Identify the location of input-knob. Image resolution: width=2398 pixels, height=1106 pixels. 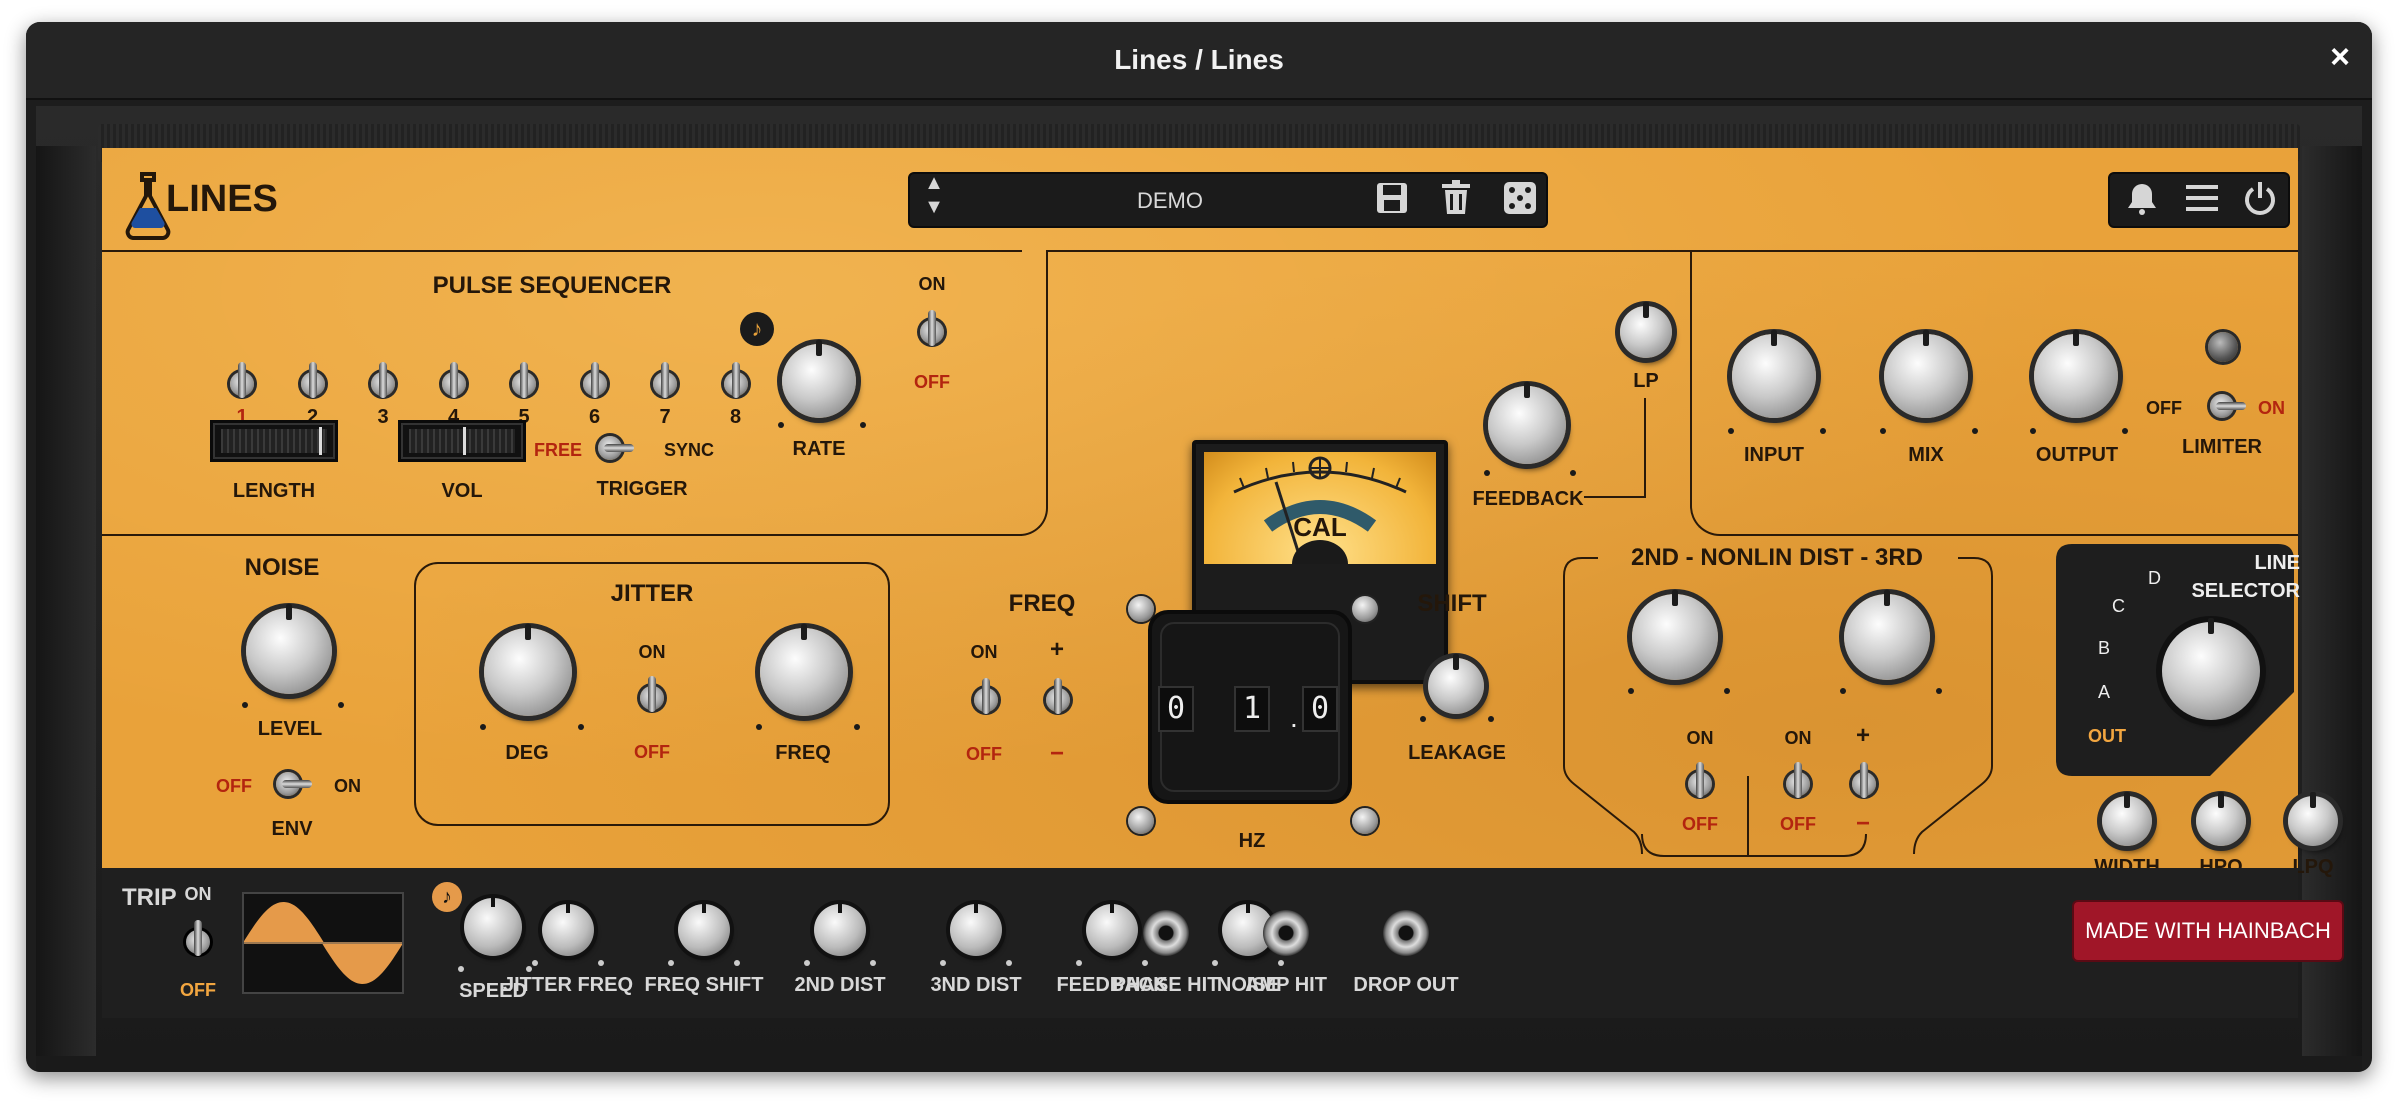
(1774, 374).